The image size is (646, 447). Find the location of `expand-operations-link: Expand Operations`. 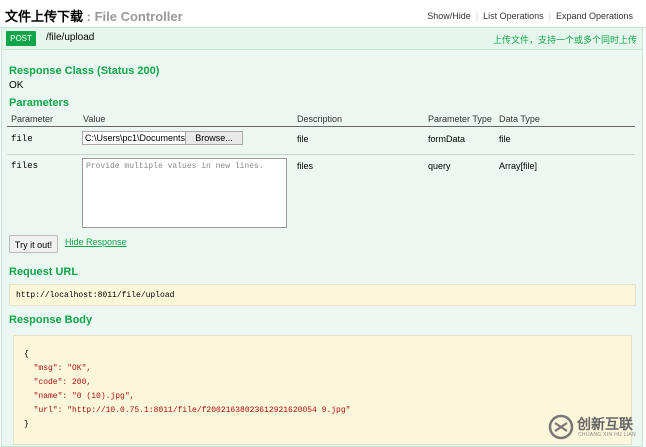

expand-operations-link: Expand Operations is located at coordinates (594, 16).